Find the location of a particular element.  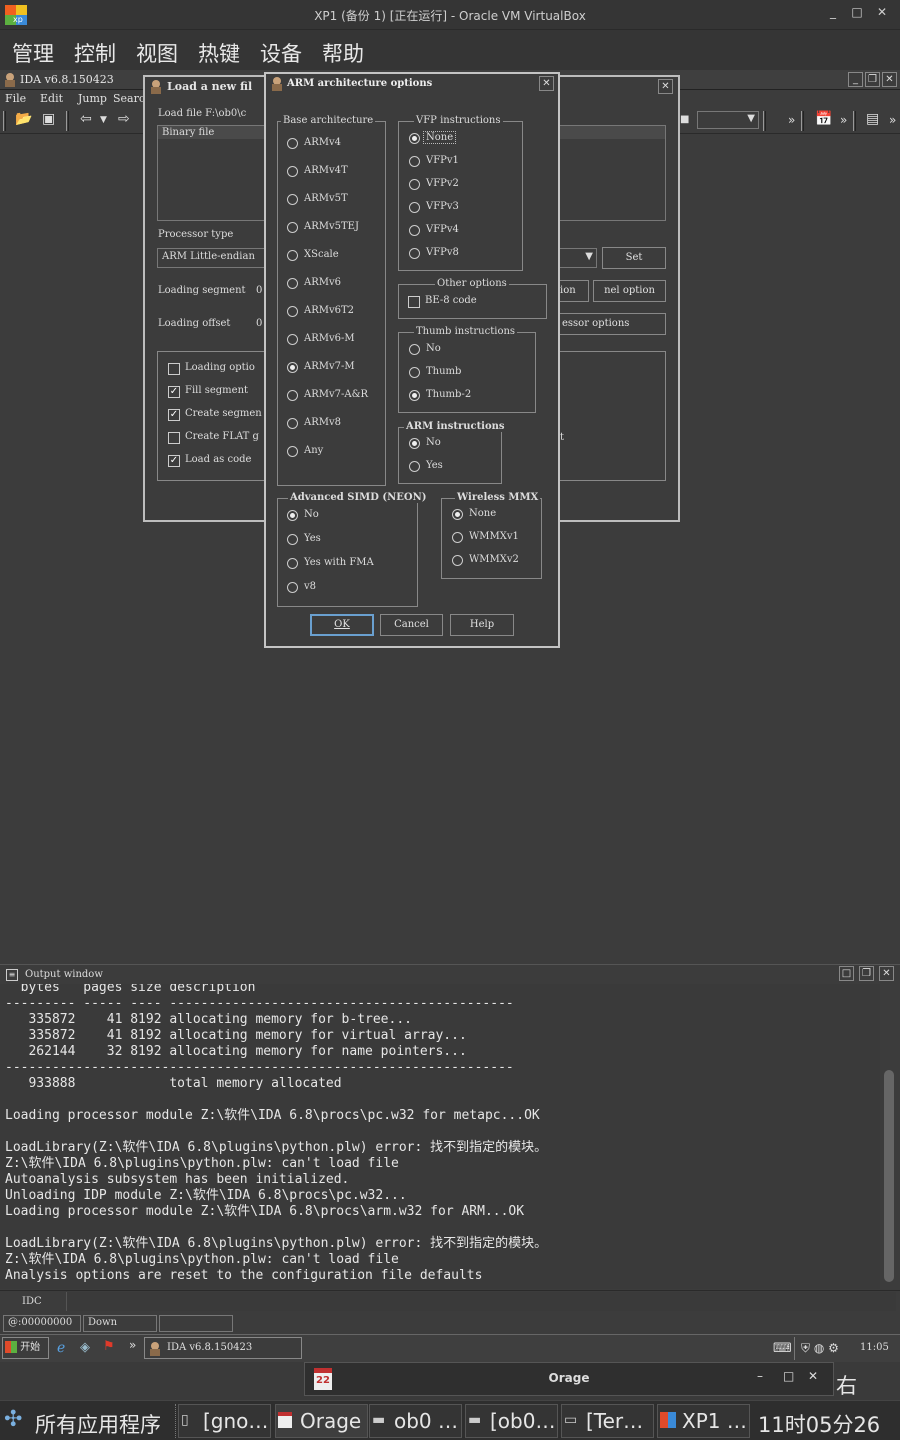

vbox-close-button: ✕ is located at coordinates (882, 12).